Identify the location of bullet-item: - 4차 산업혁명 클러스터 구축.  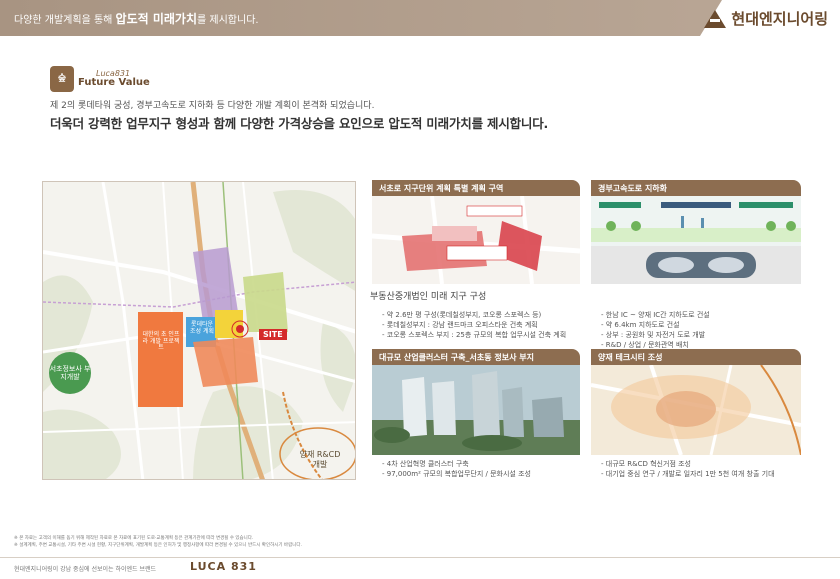
(425, 464).